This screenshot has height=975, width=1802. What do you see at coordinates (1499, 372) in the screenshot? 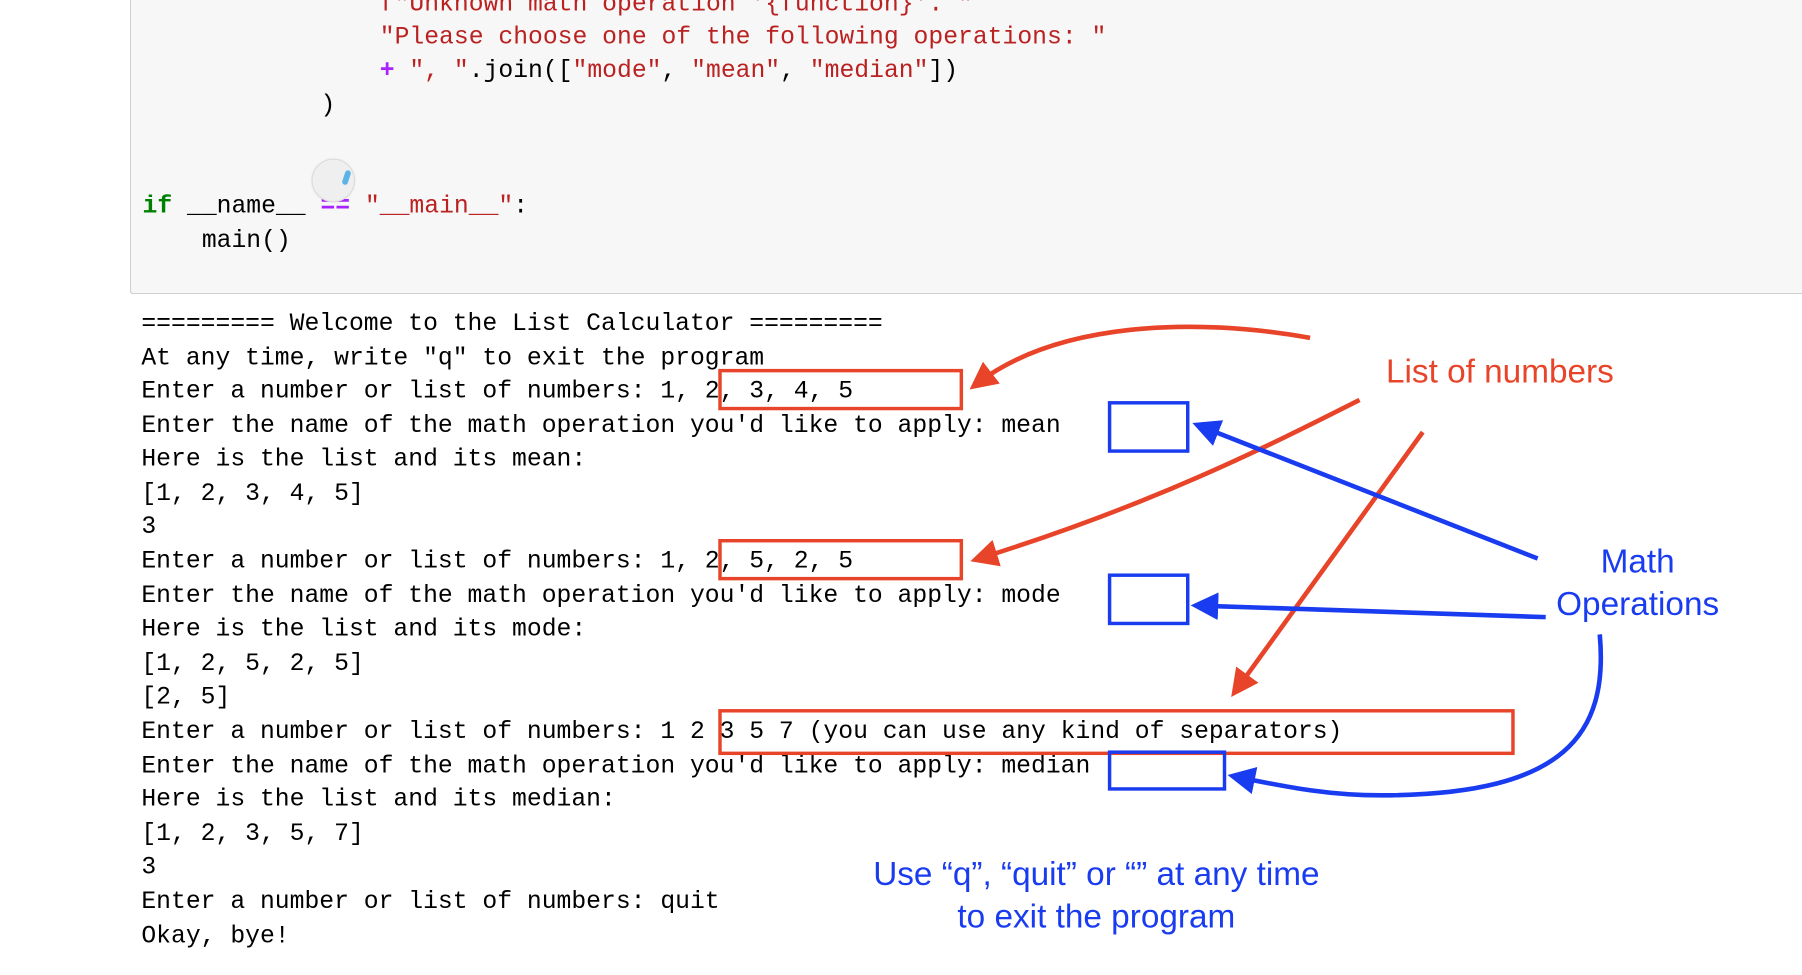
I see `label-list-of-numbers: List of numbers` at bounding box center [1499, 372].